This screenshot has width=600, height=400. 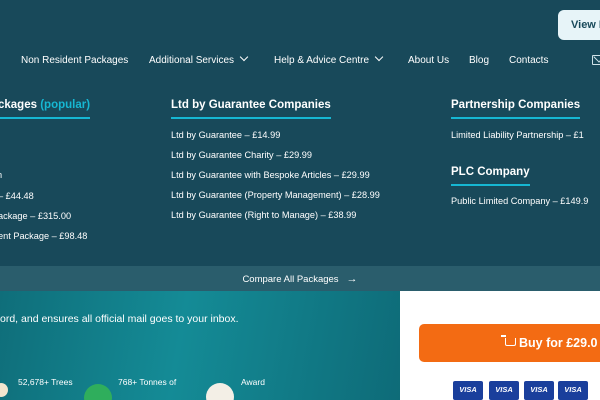 I want to click on menu-link: n, so click(x=1, y=175).